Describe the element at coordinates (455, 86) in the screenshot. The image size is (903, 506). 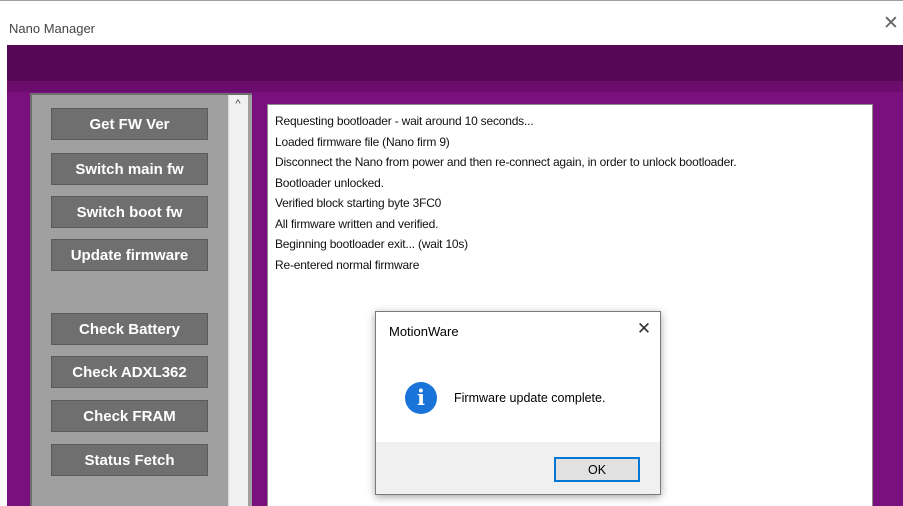
I see `header-strip` at that location.